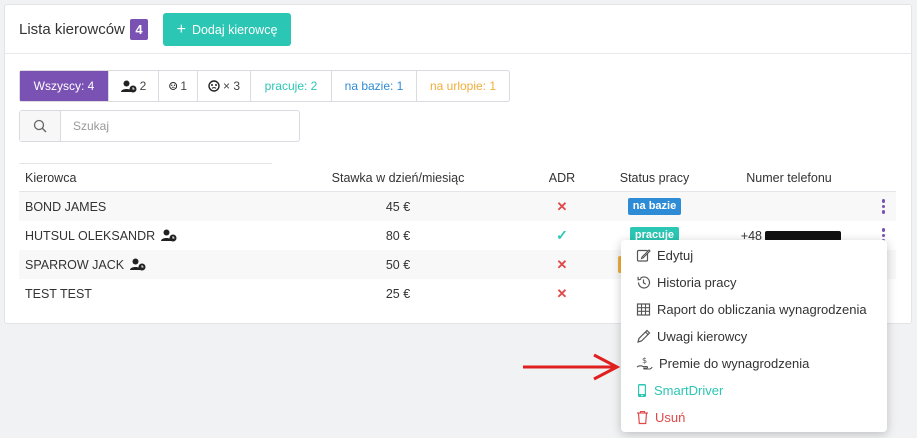 This screenshot has width=917, height=438. I want to click on driver-rate: 80 €, so click(398, 235).